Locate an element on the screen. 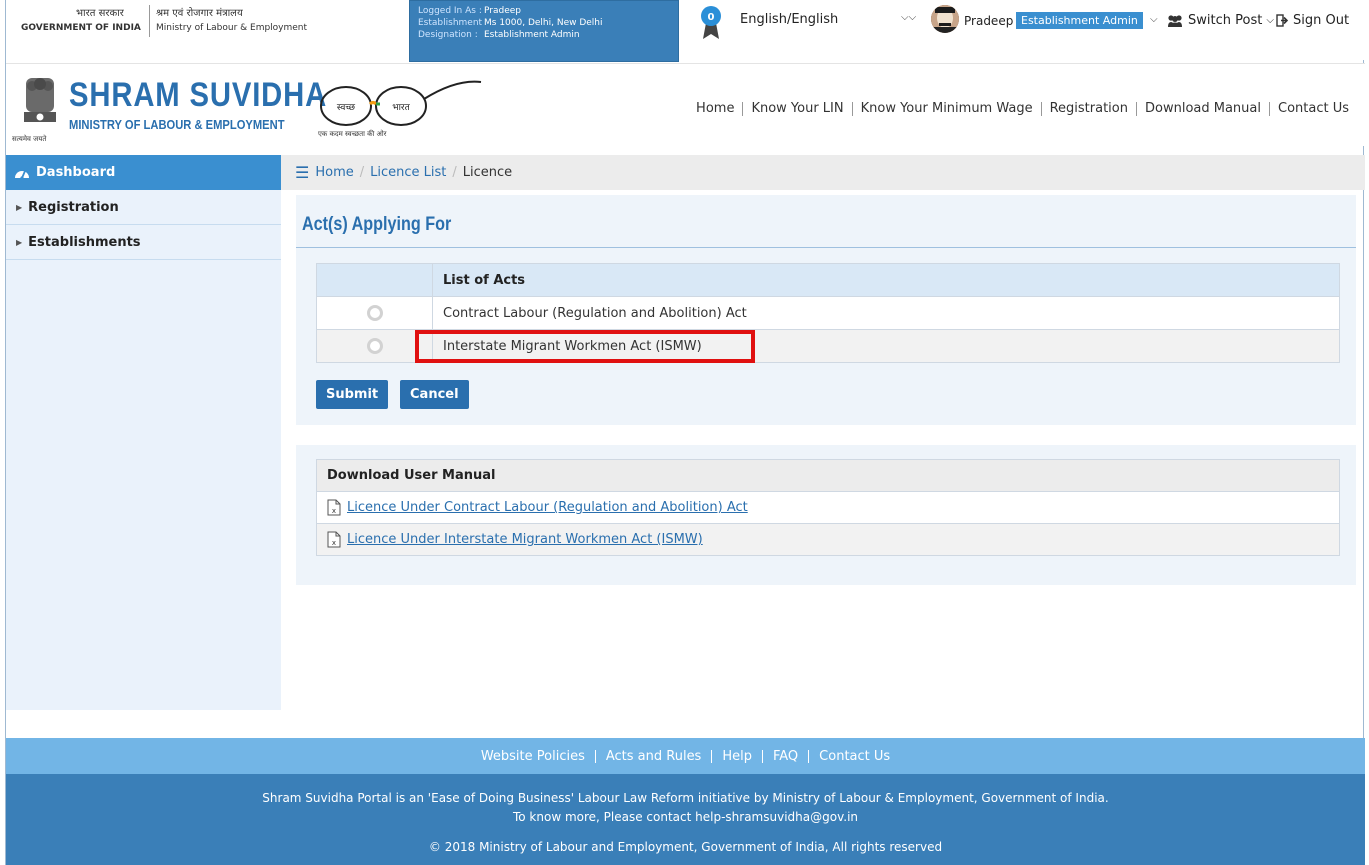 The width and height of the screenshot is (1369, 865). site-subtitle: MINISTRY OF LABOUR & EMPLOYMENT is located at coordinates (177, 124).